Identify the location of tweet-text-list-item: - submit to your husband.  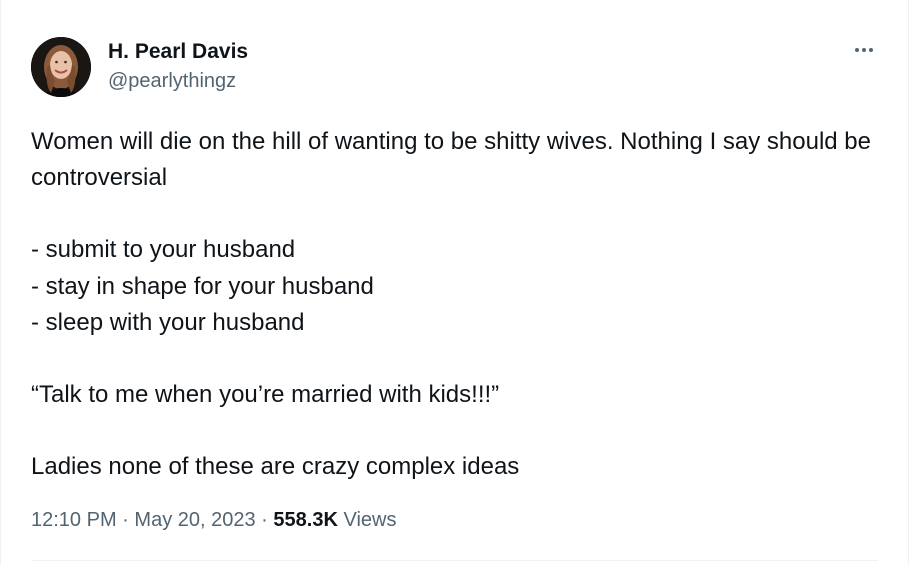
(163, 250).